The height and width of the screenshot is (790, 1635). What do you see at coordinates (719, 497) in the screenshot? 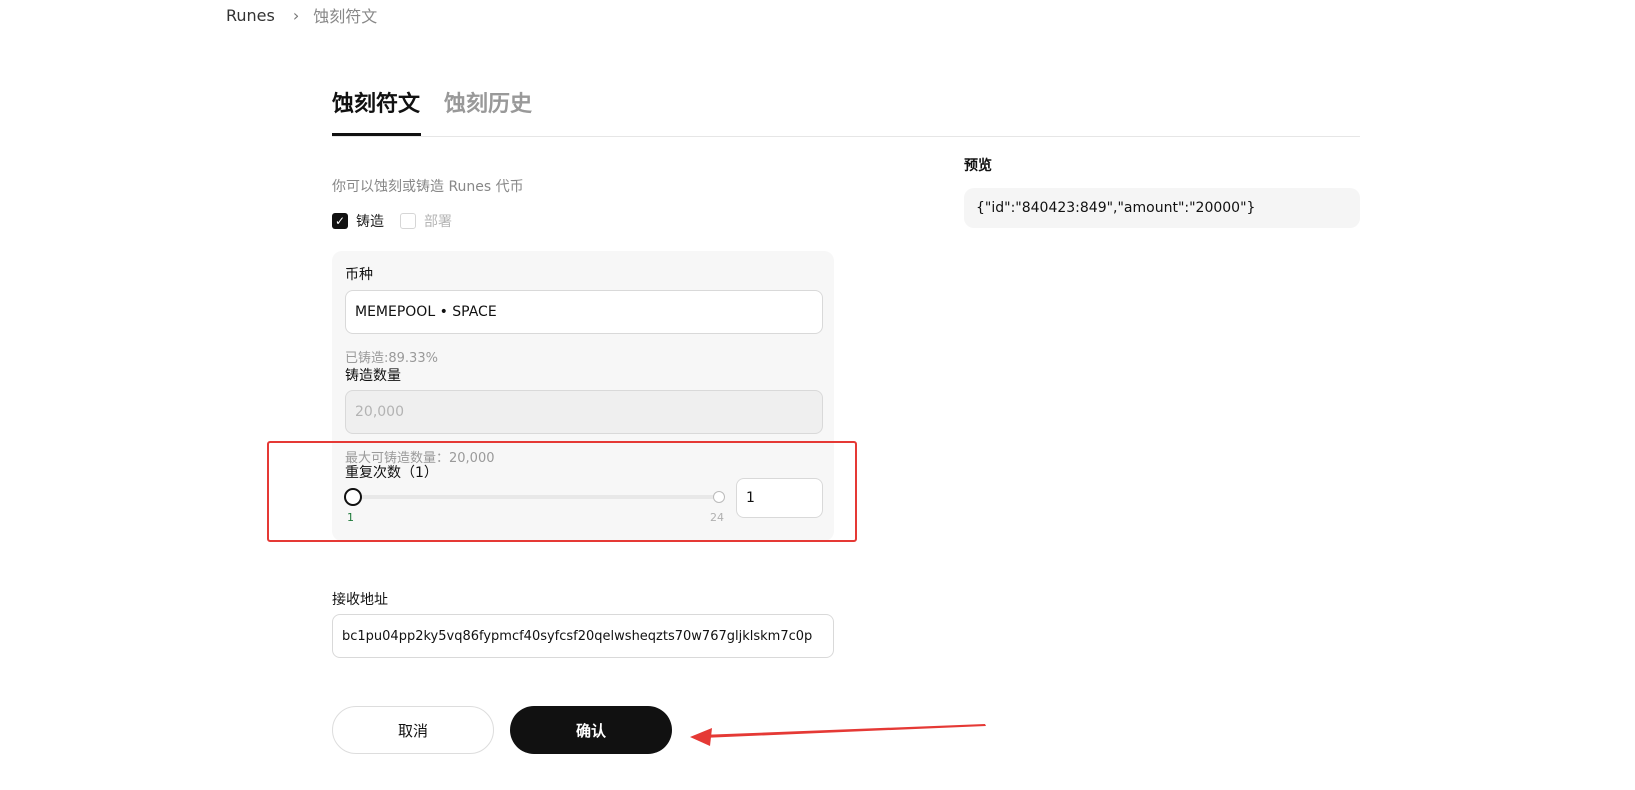
I see `repeat-slider-end-dot` at bounding box center [719, 497].